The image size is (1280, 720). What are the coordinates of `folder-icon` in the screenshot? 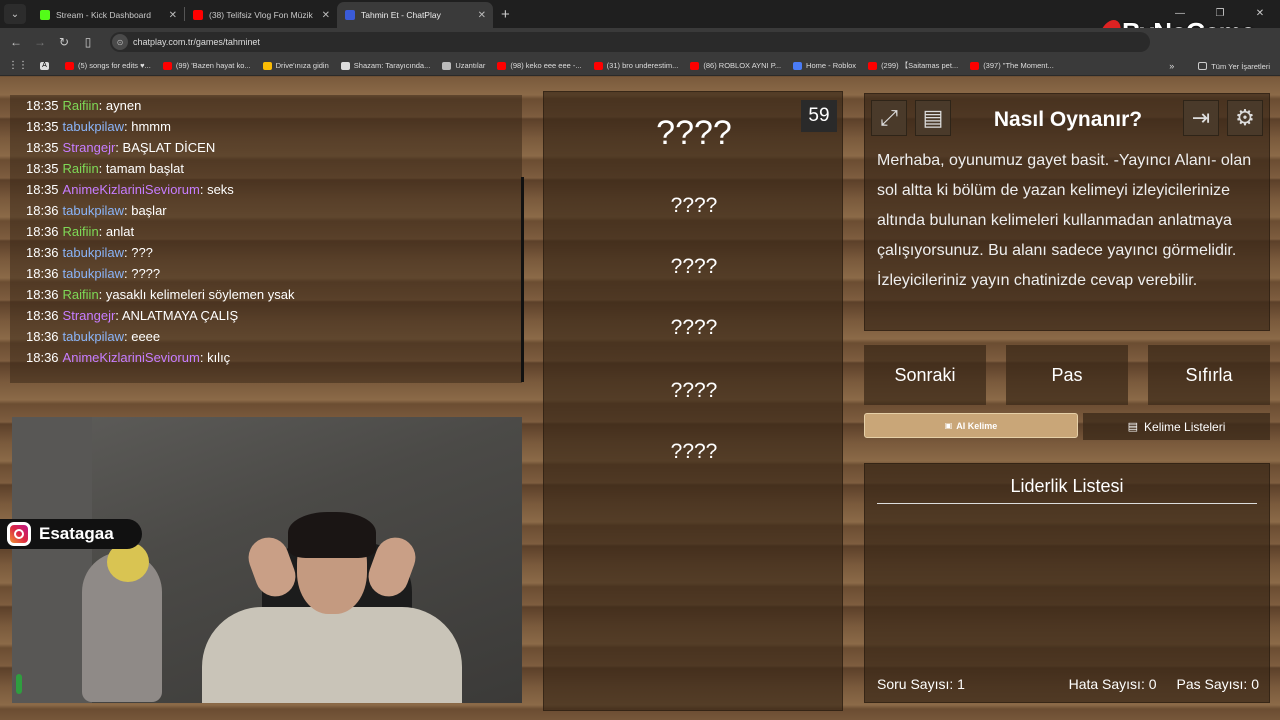 It's located at (1203, 66).